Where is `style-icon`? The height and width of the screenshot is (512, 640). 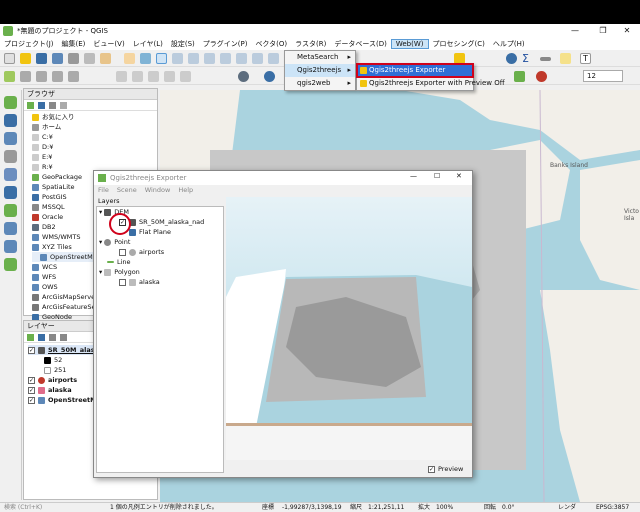 style-icon is located at coordinates (30, 337).